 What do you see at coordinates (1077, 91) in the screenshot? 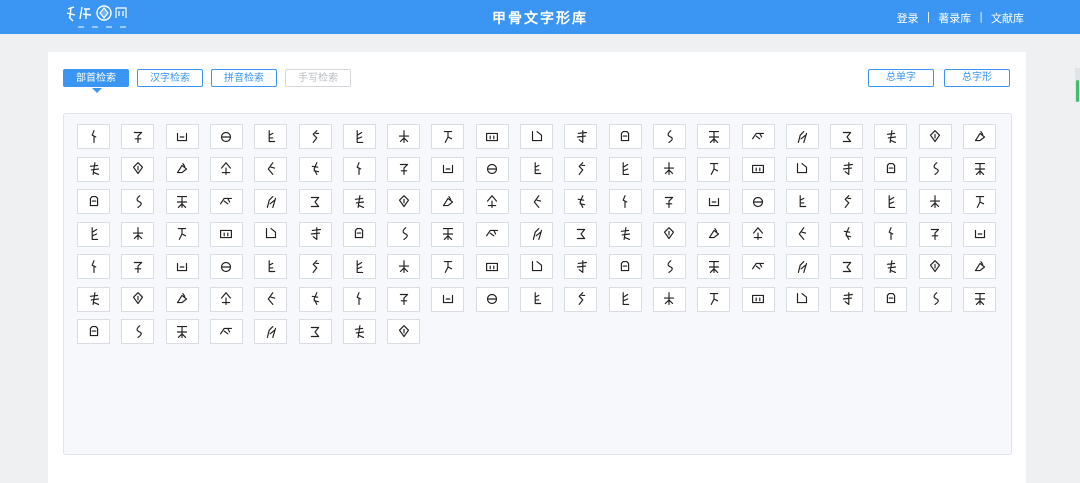
I see `scrollbar-thumb` at bounding box center [1077, 91].